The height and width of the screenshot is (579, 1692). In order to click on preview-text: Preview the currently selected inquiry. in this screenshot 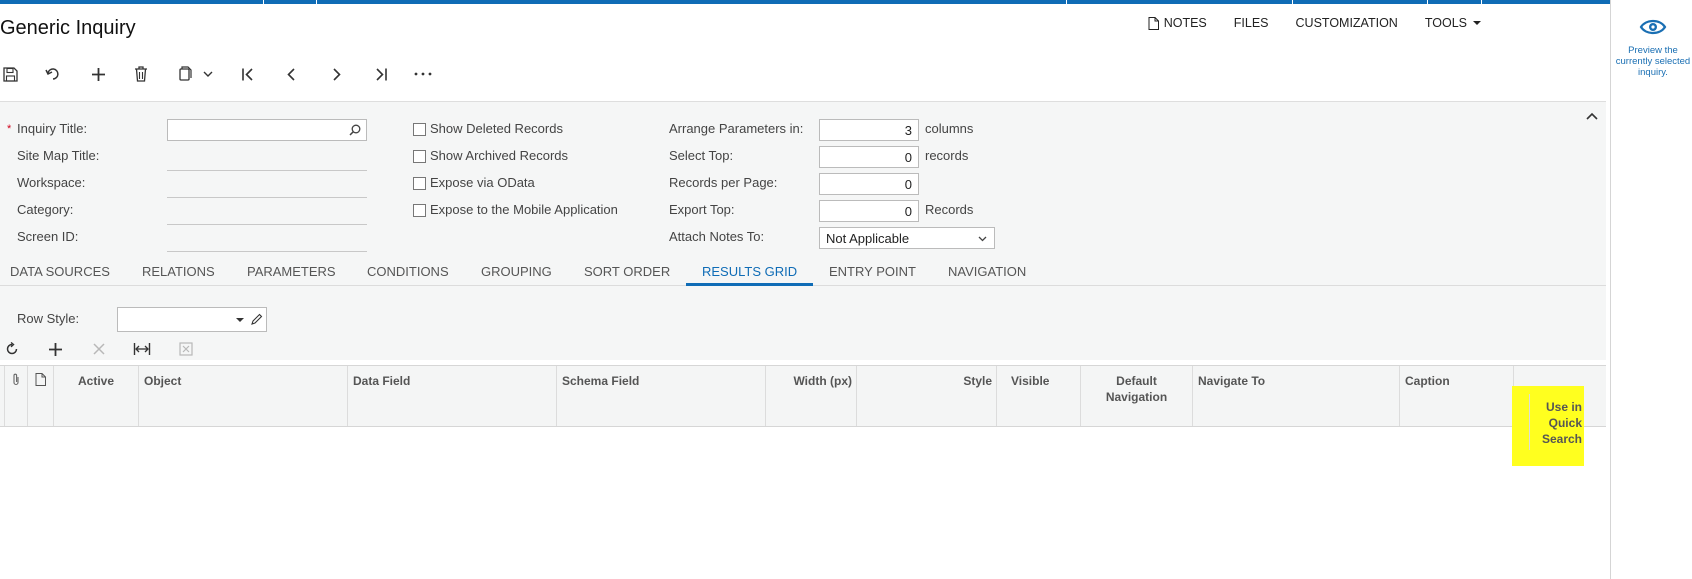, I will do `click(1652, 61)`.